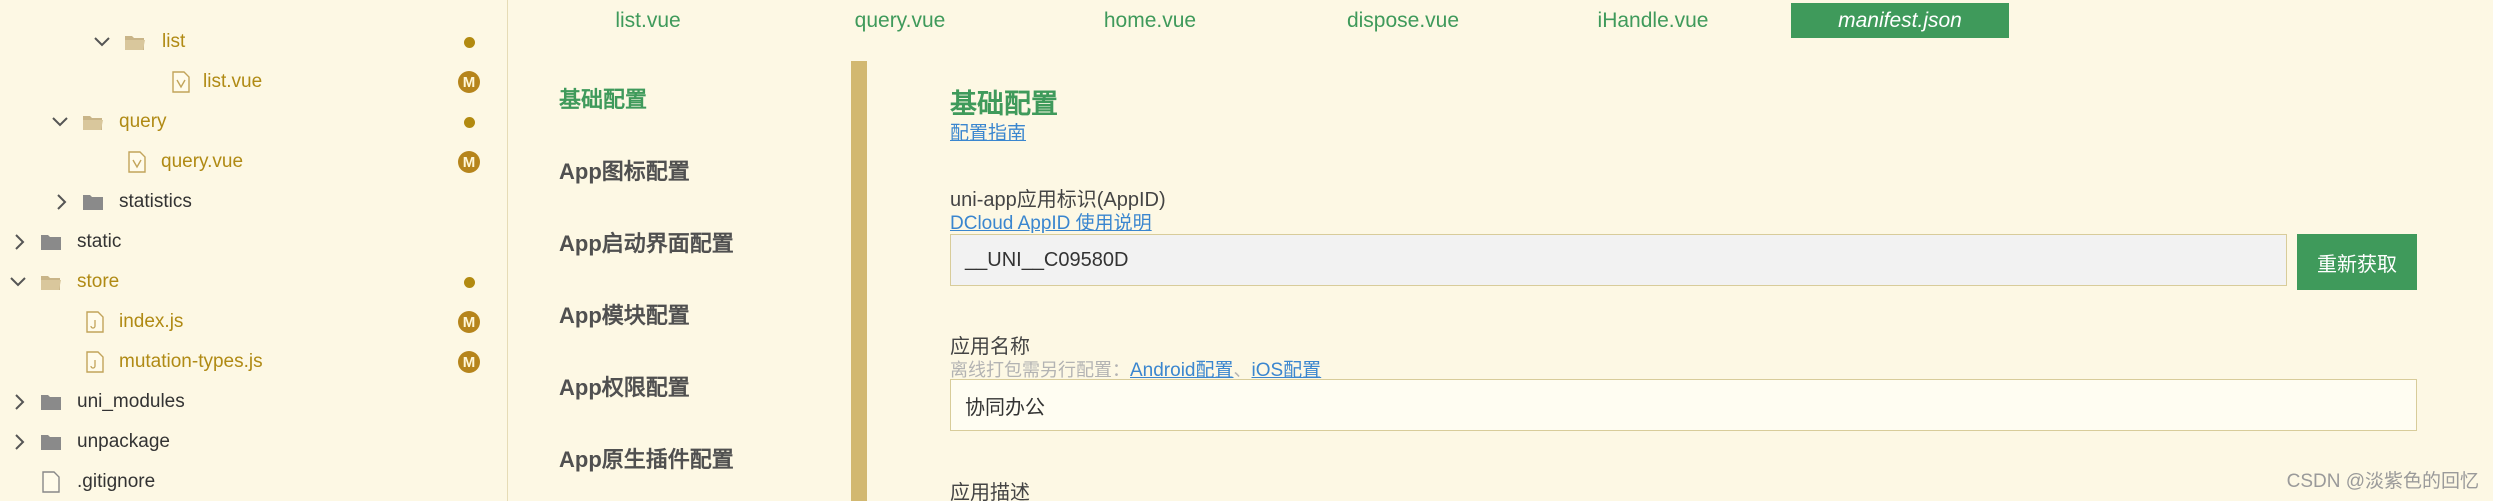 This screenshot has width=2493, height=501. Describe the element at coordinates (123, 441) in the screenshot. I see `tree-item-label: unpackage` at that location.